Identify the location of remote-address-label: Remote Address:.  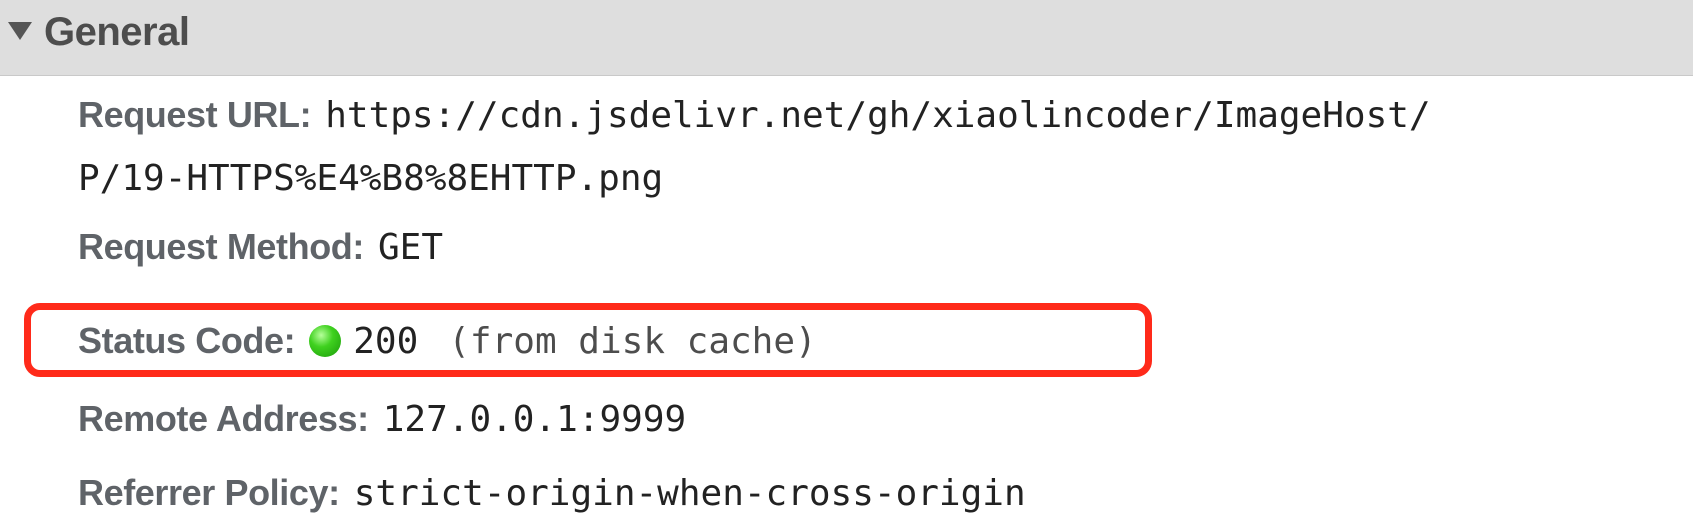
(223, 418).